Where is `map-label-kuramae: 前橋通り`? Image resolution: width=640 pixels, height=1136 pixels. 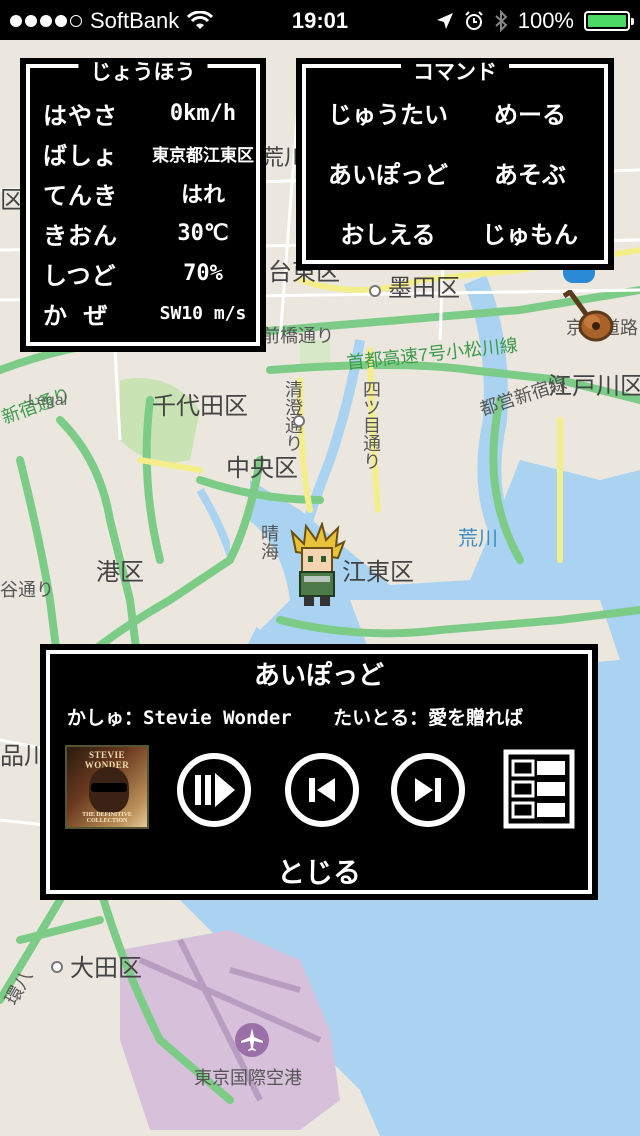 map-label-kuramae: 前橋通り is located at coordinates (298, 336).